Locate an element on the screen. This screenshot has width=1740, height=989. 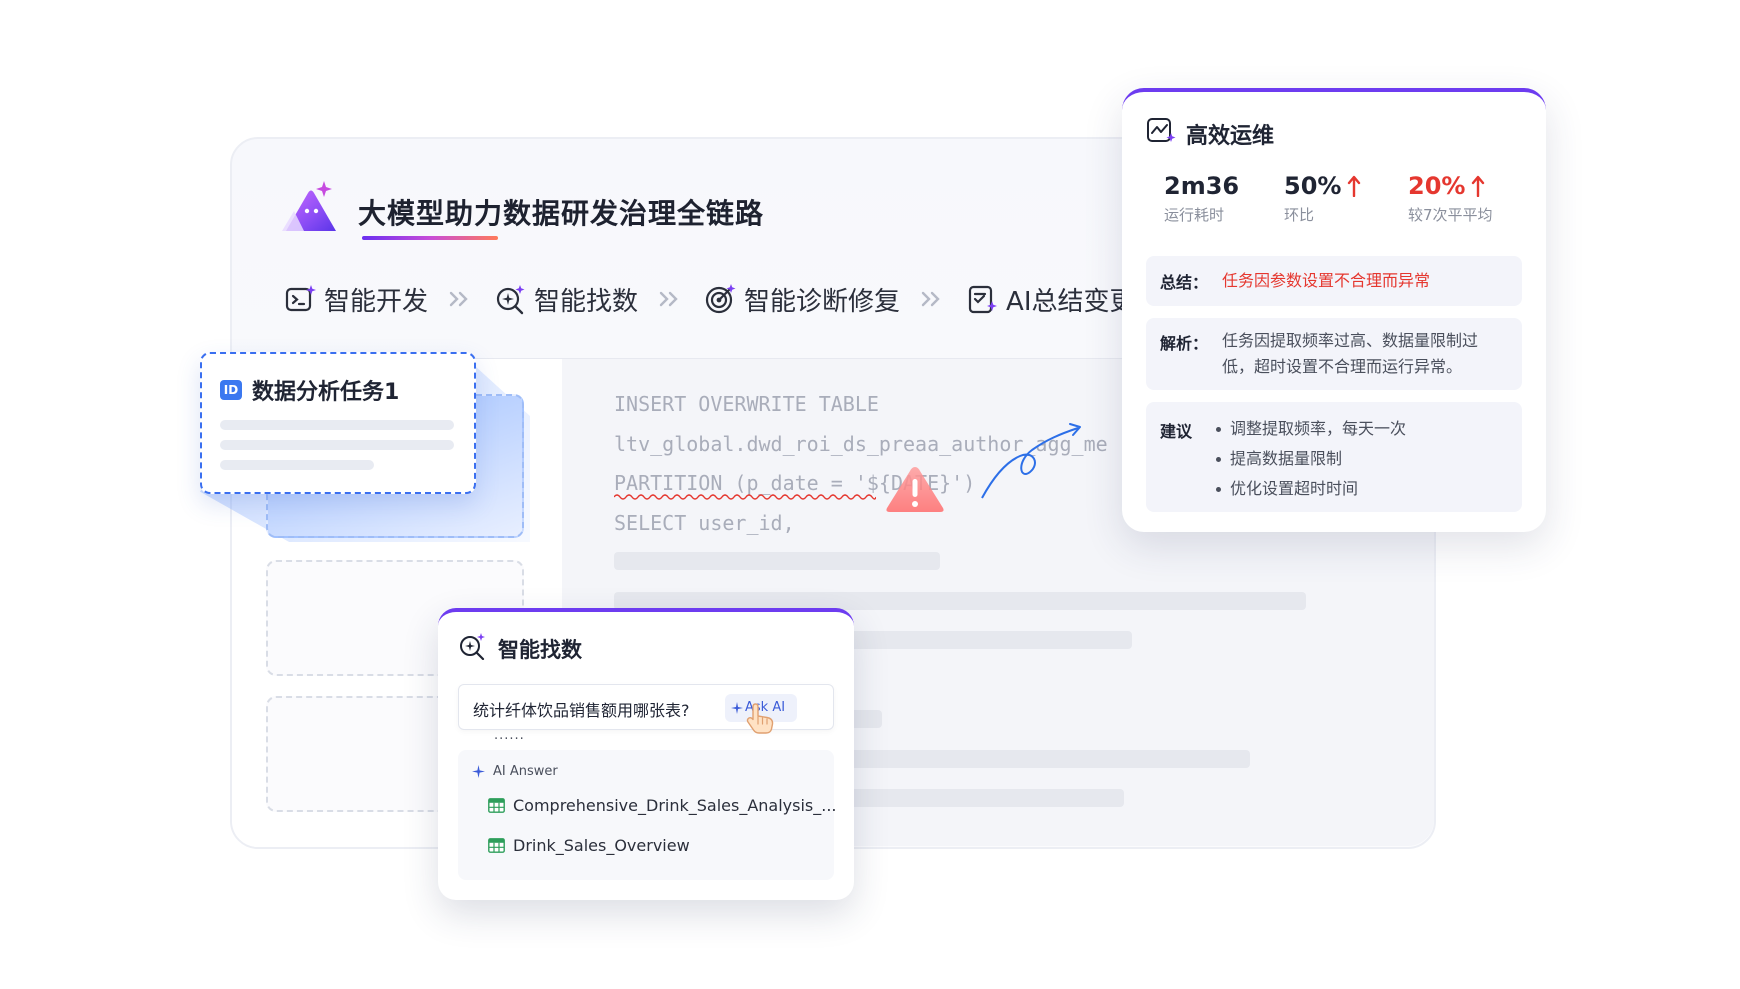
metric-value: 20% is located at coordinates (1437, 186).